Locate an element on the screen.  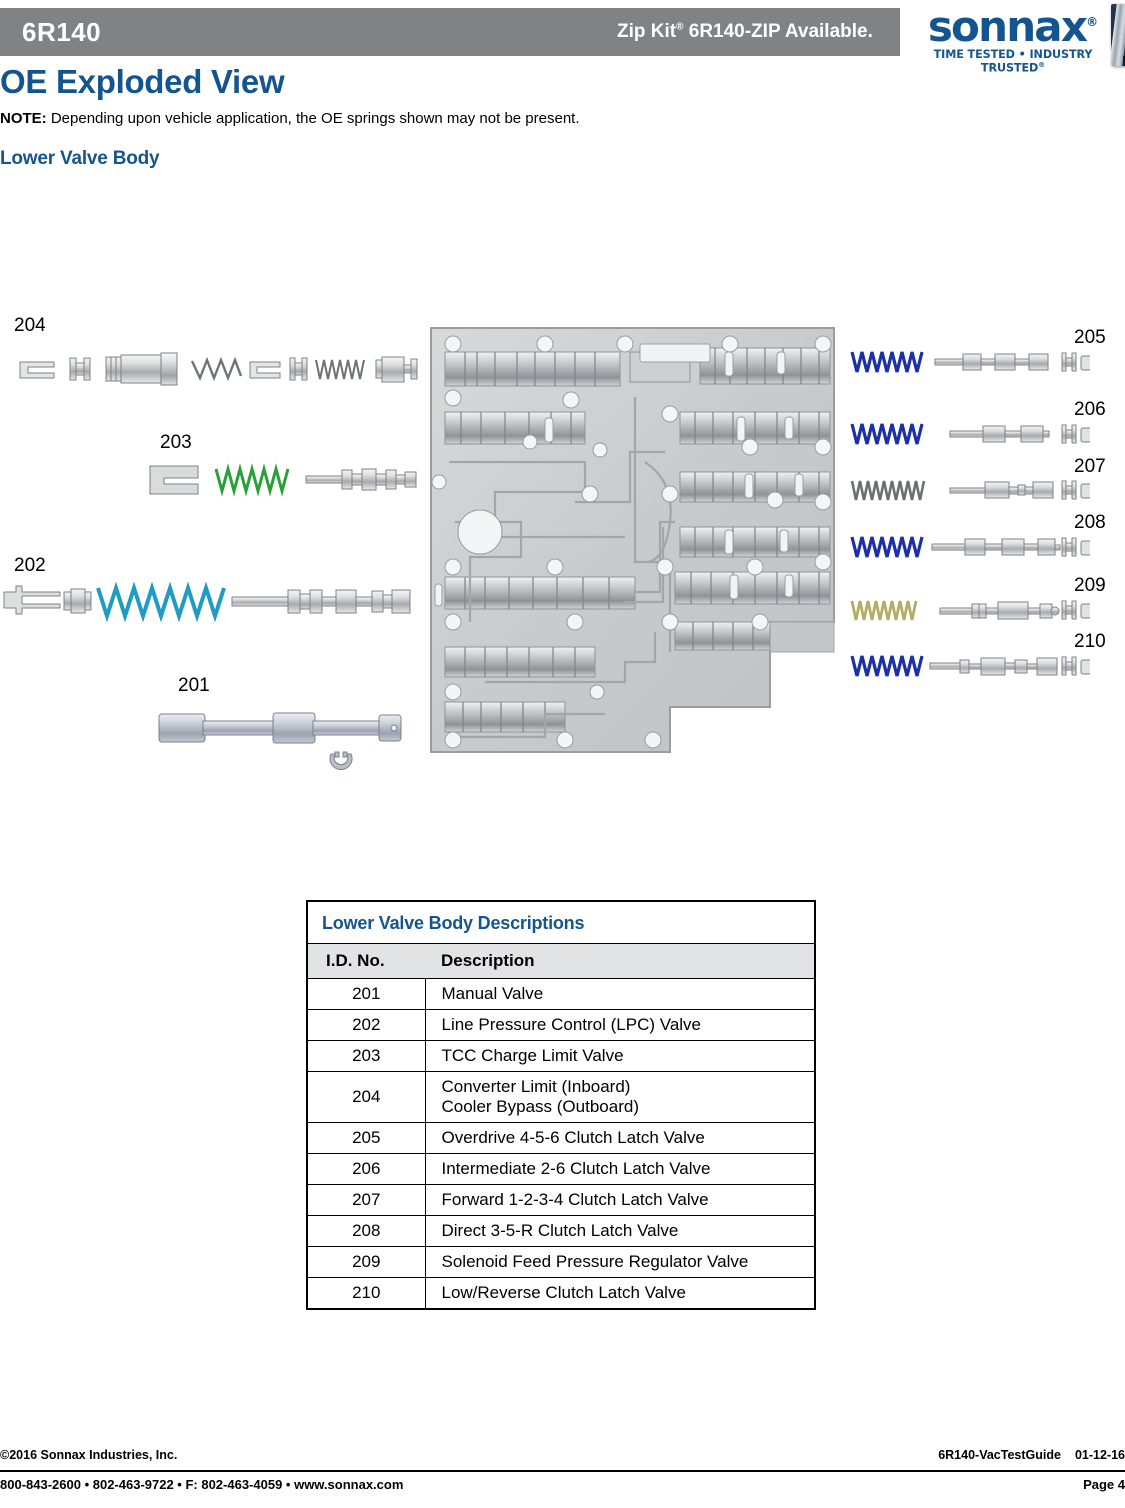
row-id-204: 204 is located at coordinates (366, 1097).